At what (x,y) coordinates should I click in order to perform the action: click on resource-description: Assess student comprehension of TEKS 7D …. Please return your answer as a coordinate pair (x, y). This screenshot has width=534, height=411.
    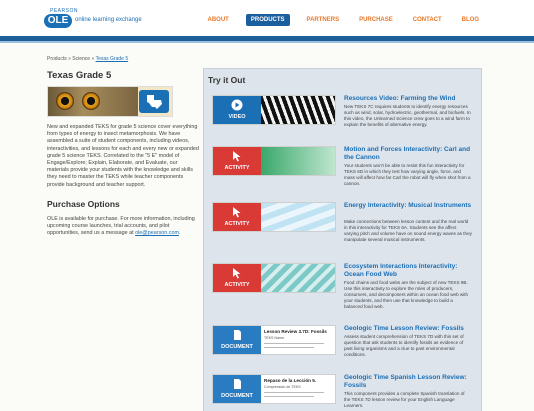
    Looking at the image, I should click on (404, 345).